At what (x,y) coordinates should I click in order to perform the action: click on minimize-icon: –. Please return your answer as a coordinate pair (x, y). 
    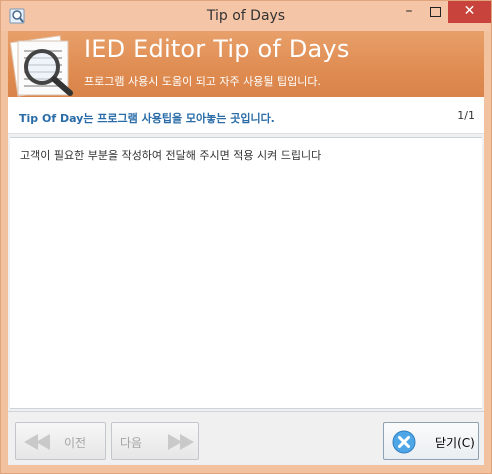
    Looking at the image, I should click on (409, 11).